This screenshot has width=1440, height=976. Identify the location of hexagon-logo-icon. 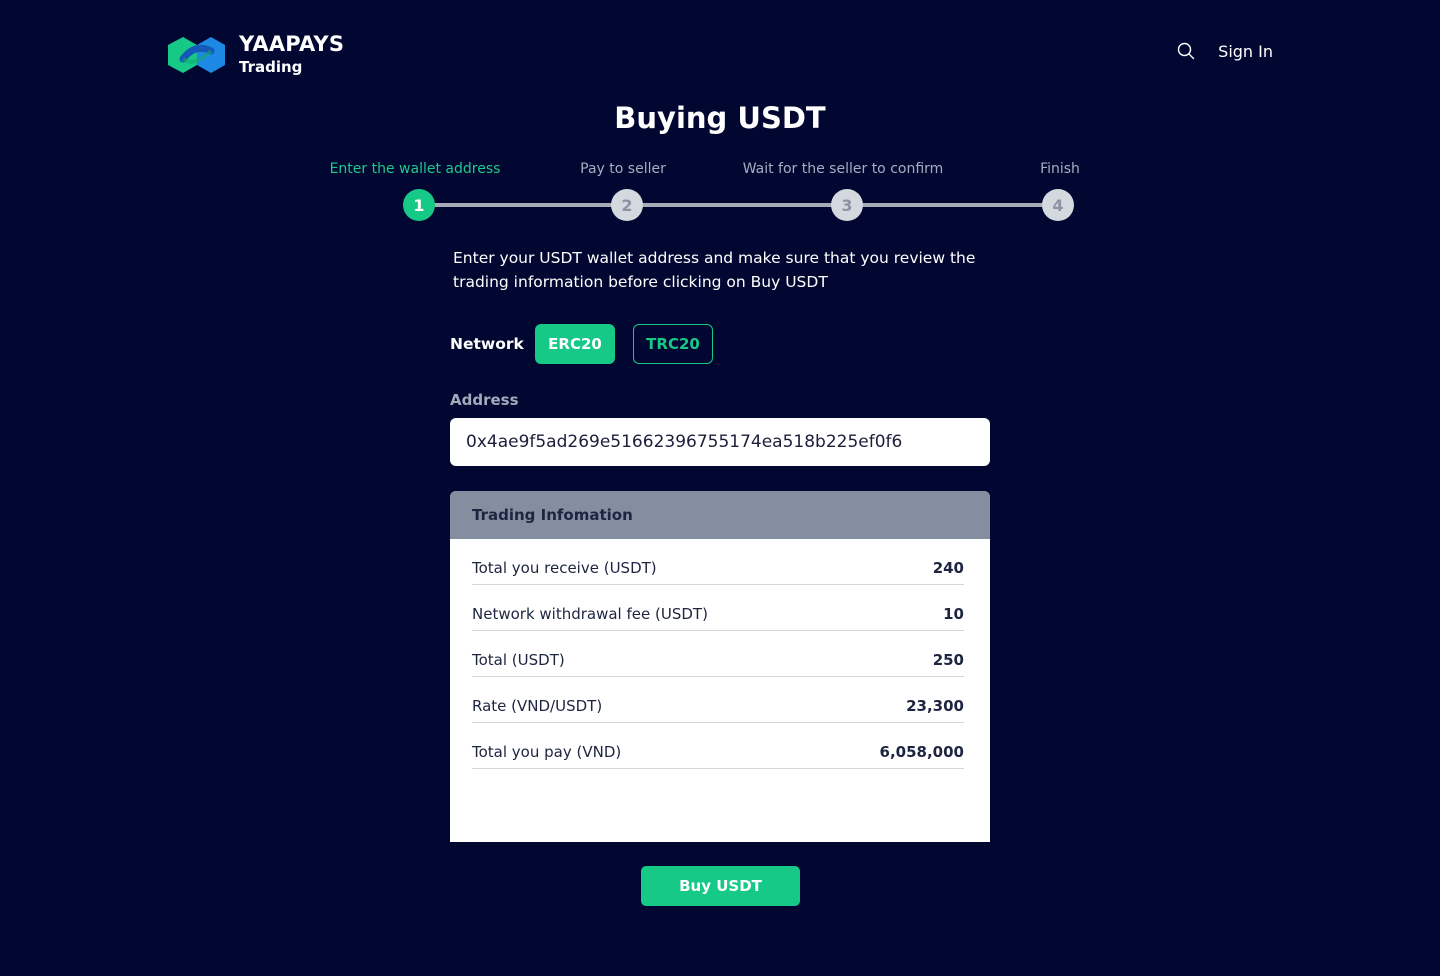
(196, 54).